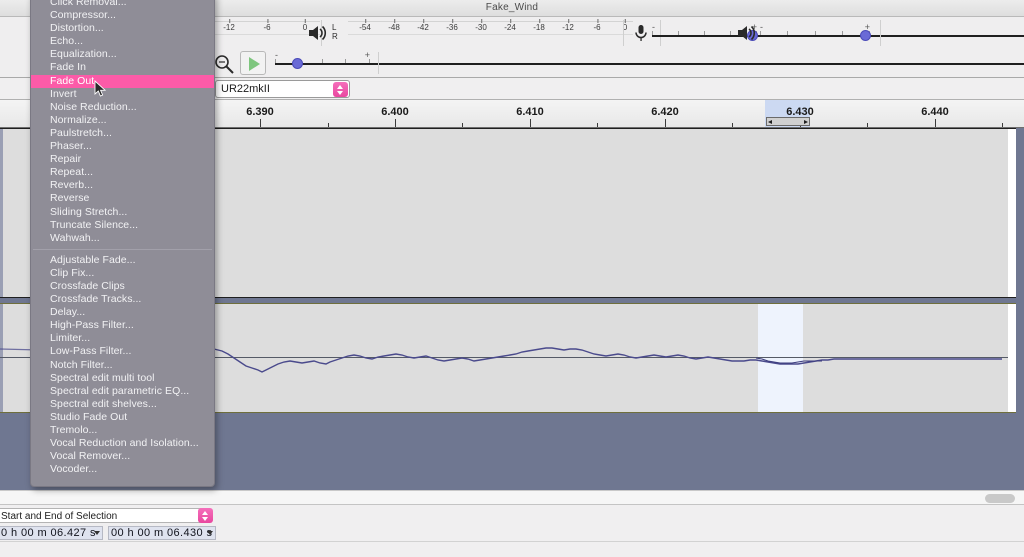 The width and height of the screenshot is (1024, 557). I want to click on ruler-label: 6.390, so click(260, 112).